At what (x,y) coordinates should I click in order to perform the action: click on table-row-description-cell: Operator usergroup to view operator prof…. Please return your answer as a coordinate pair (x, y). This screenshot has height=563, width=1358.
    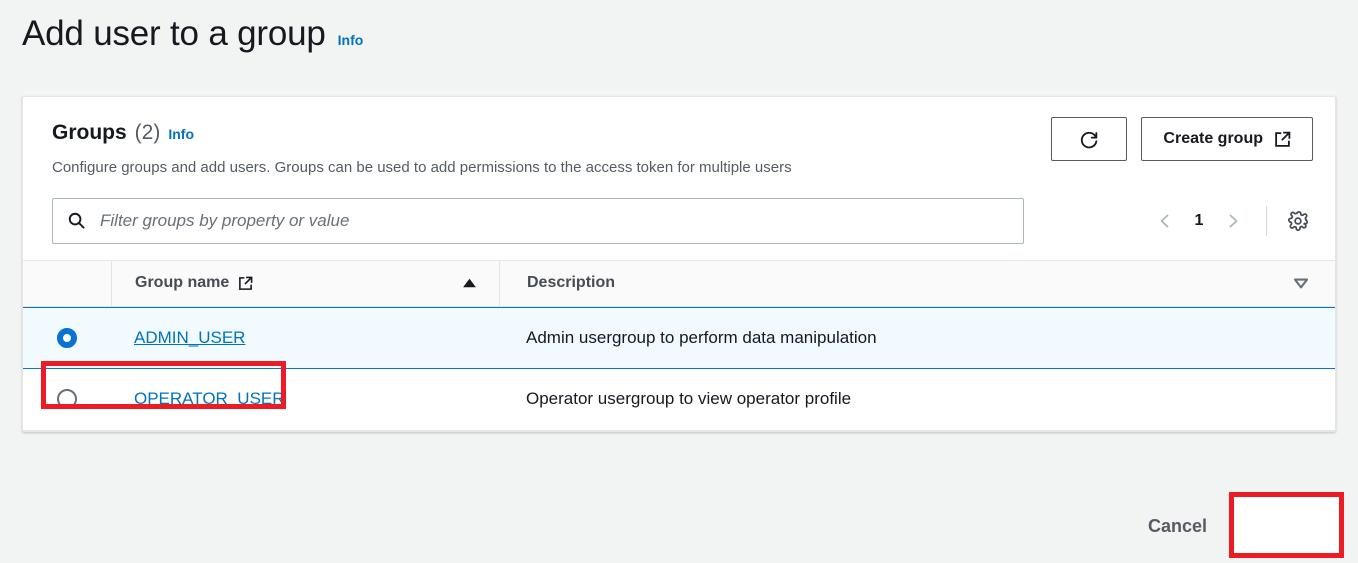
    Looking at the image, I should click on (689, 398).